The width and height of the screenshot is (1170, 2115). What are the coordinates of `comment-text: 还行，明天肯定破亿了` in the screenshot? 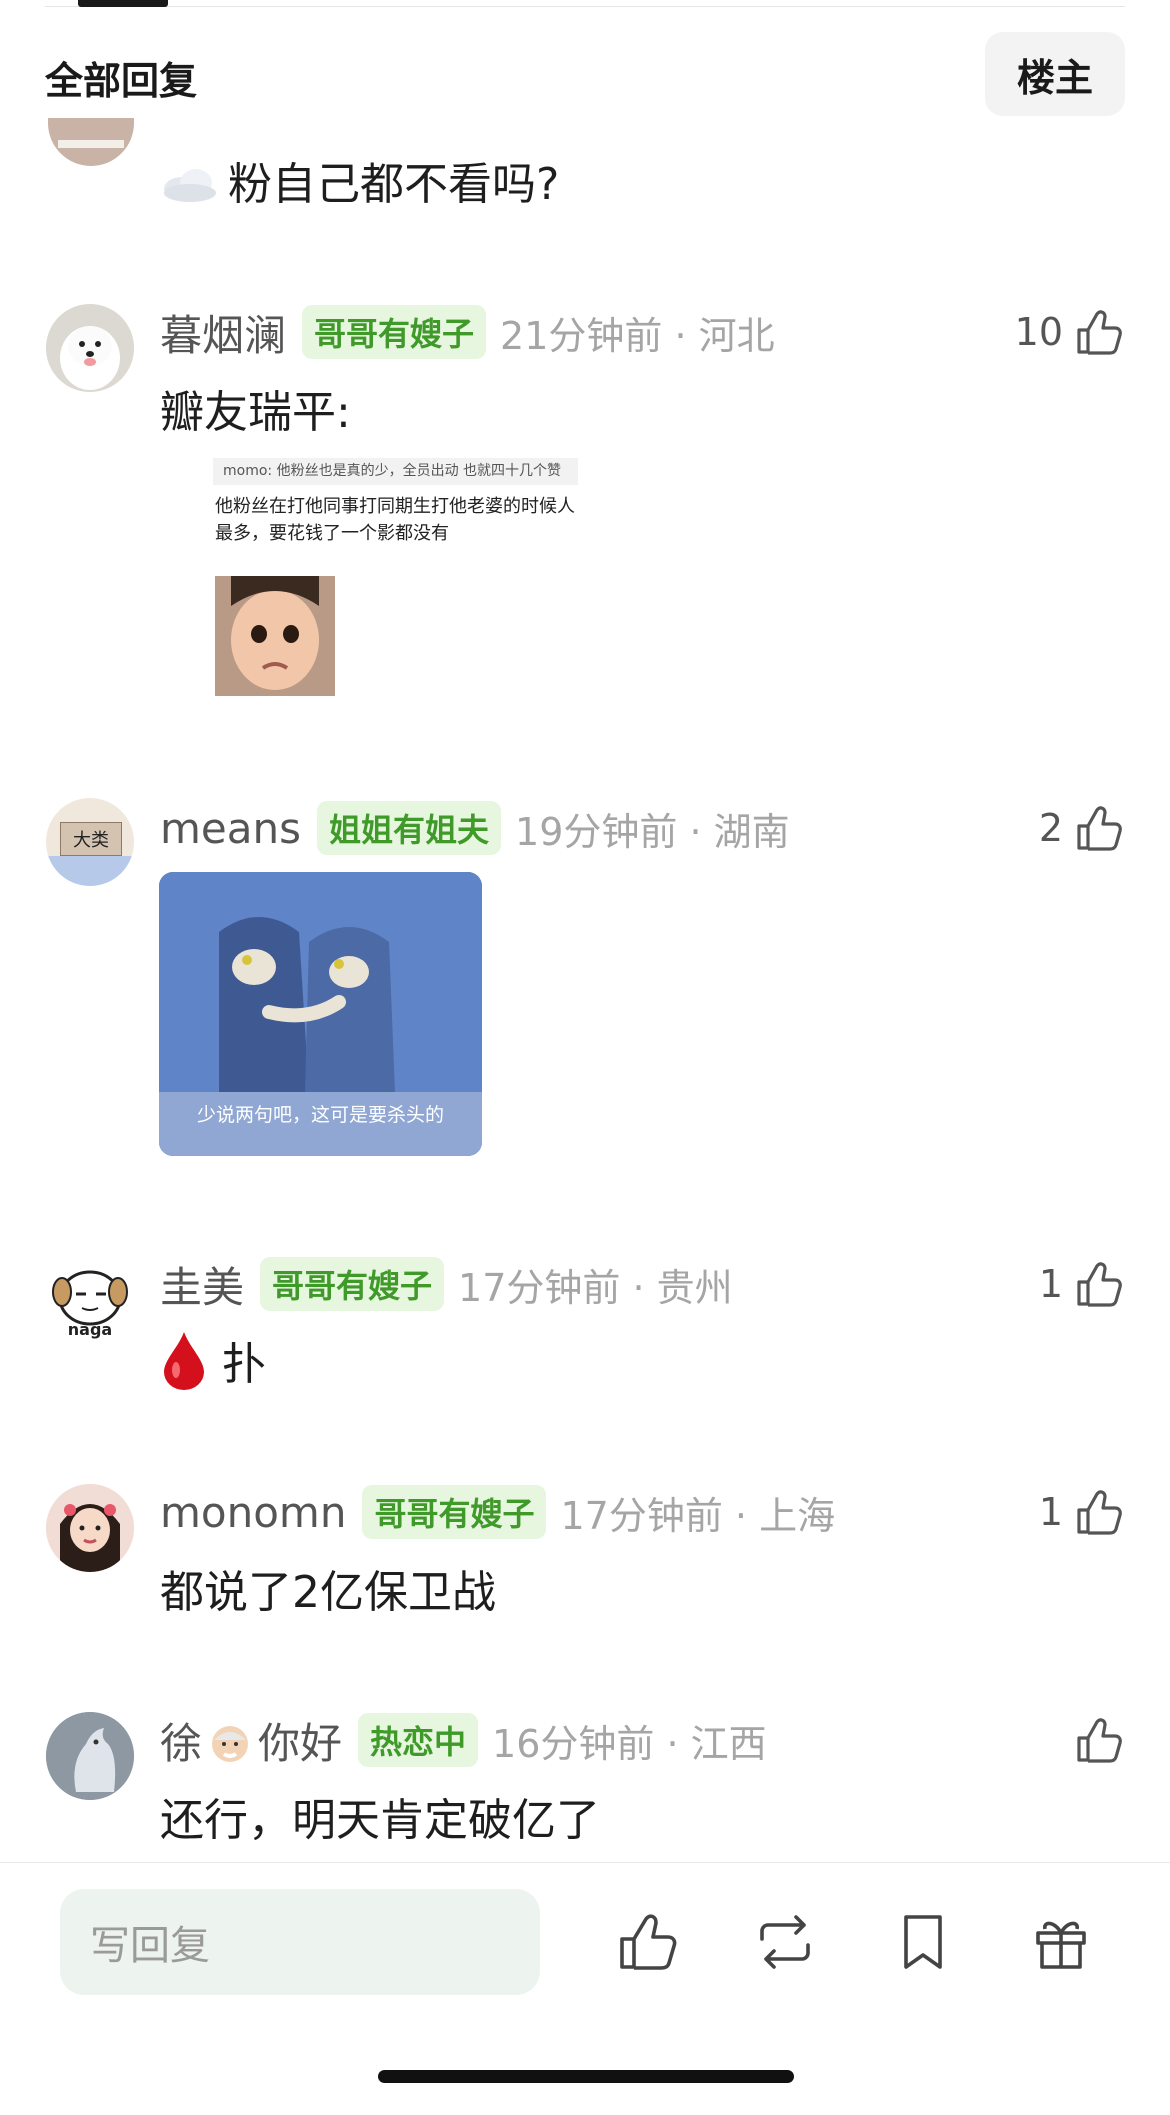 It's located at (380, 1820).